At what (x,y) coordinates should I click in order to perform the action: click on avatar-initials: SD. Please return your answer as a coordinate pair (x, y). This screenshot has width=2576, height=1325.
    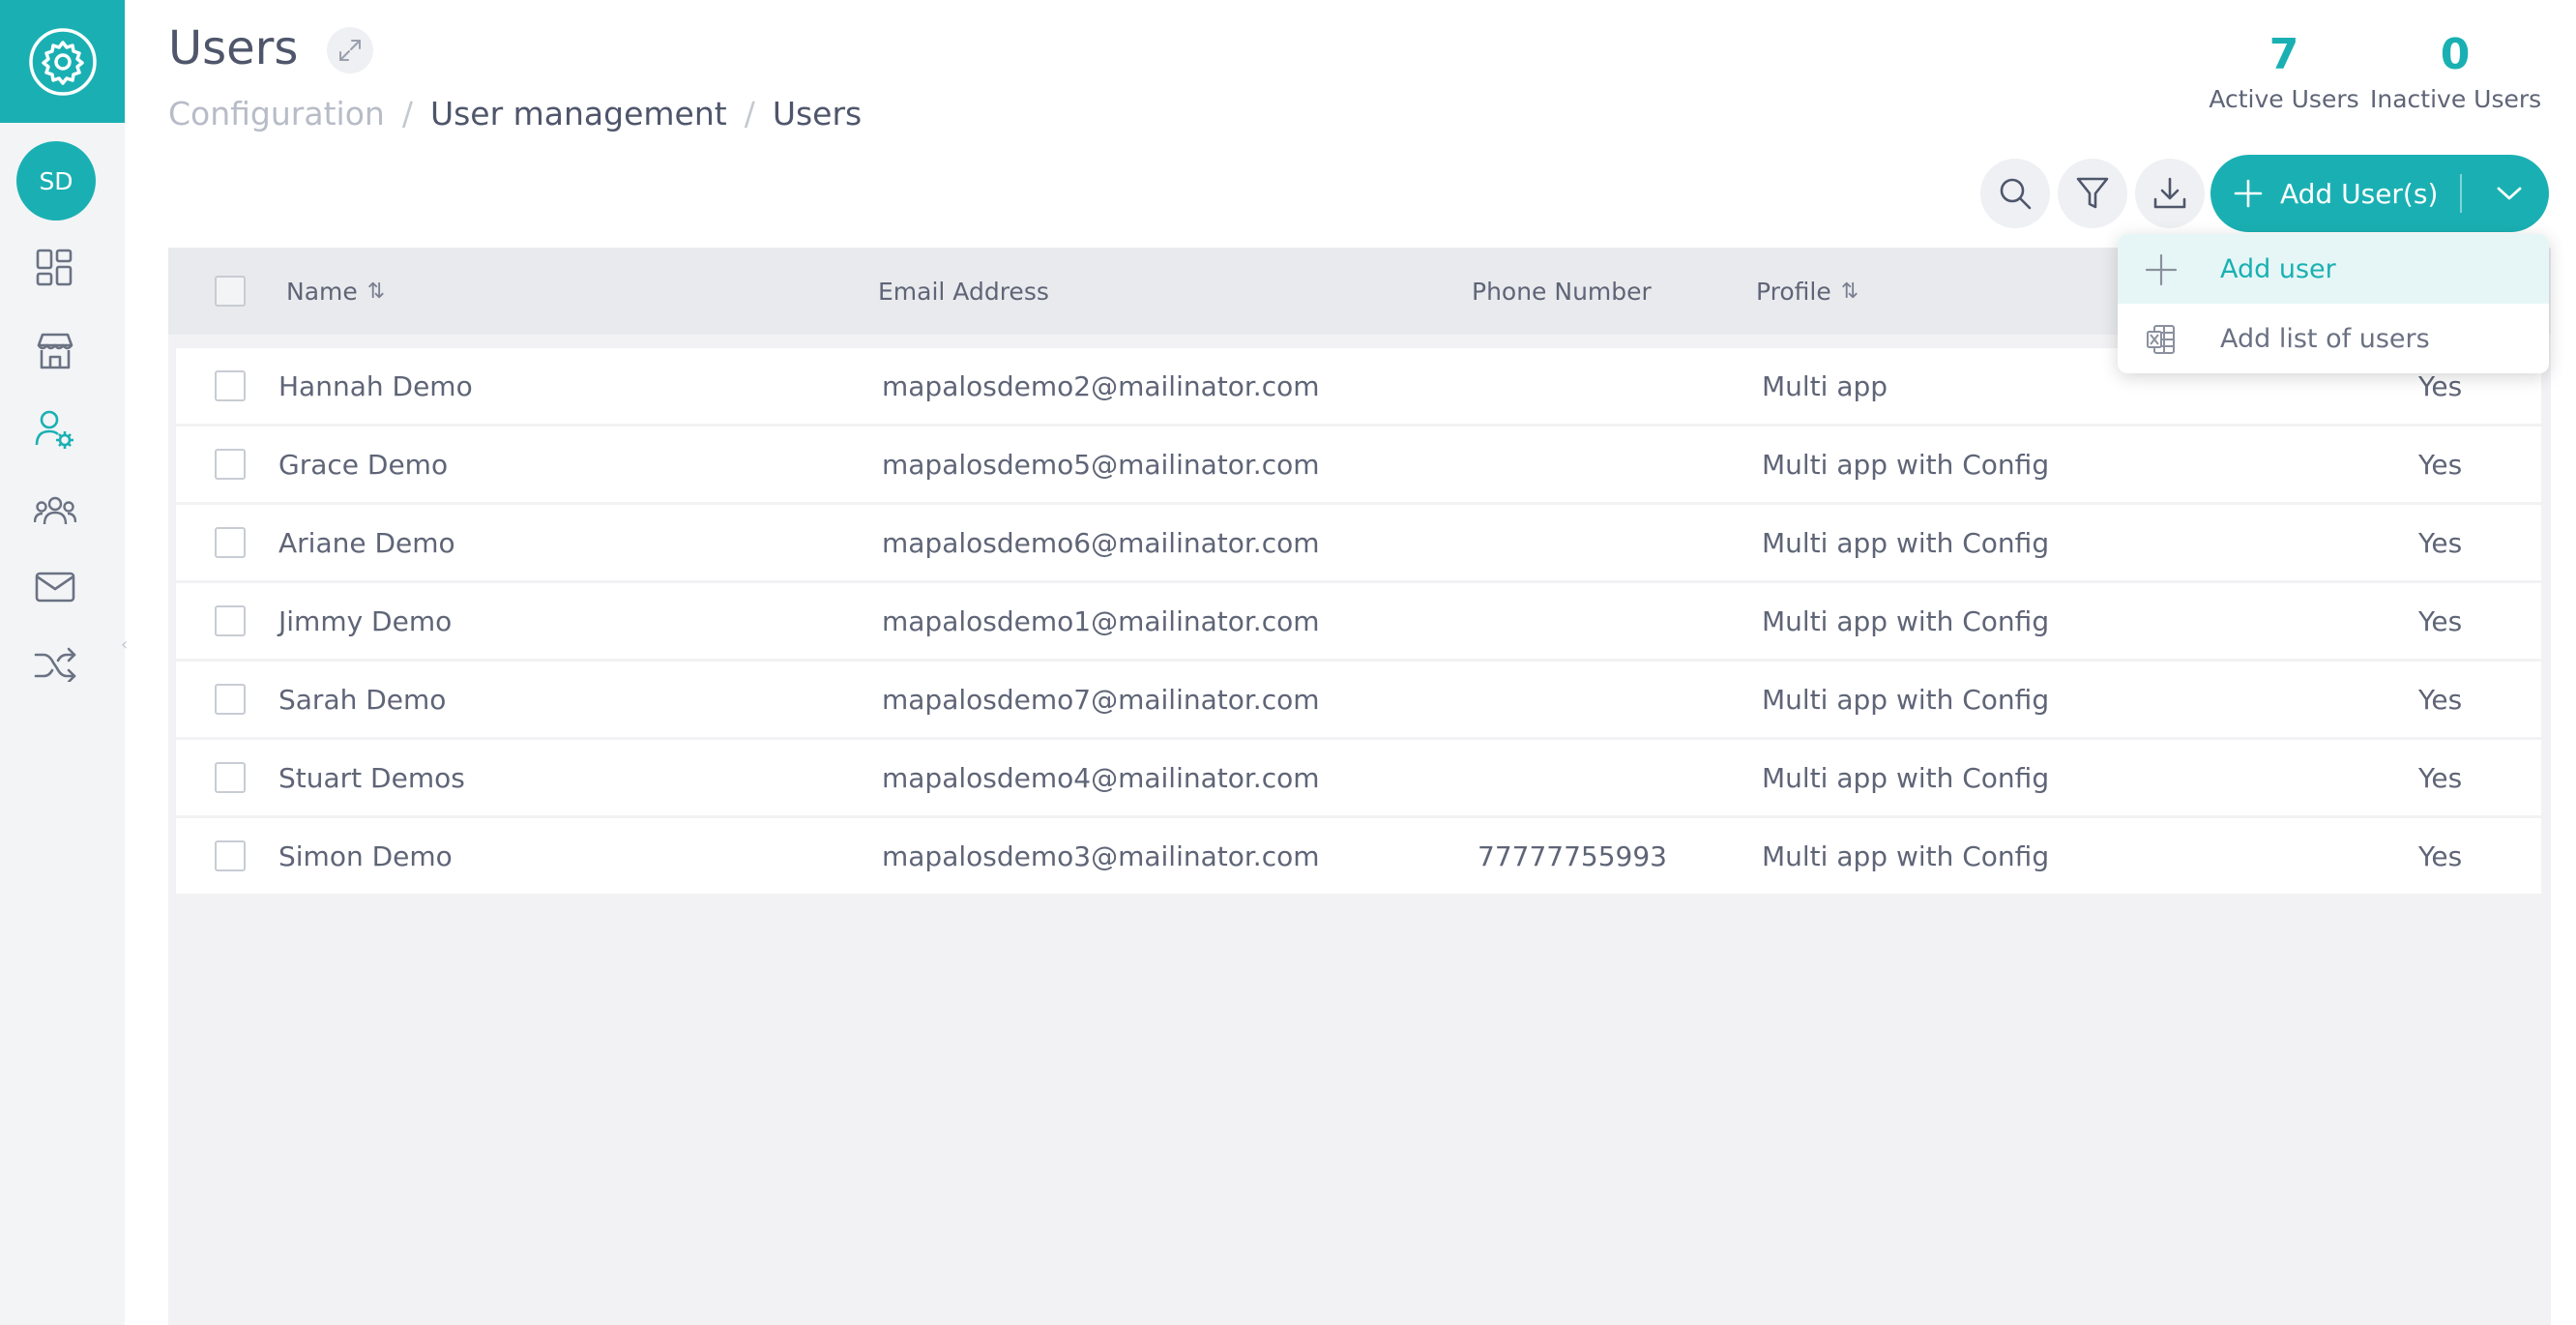
    Looking at the image, I should click on (56, 180).